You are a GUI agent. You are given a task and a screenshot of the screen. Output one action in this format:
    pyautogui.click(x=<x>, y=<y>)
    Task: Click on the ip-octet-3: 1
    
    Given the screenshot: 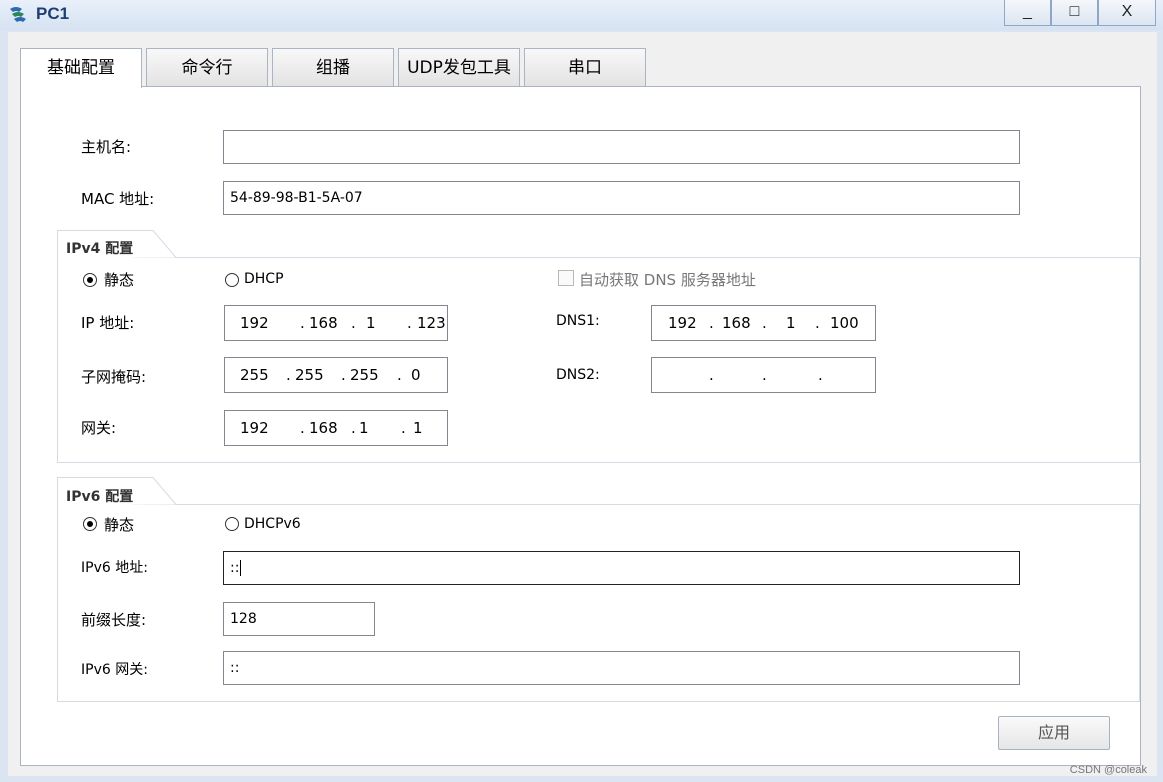 What is the action you would take?
    pyautogui.click(x=371, y=323)
    